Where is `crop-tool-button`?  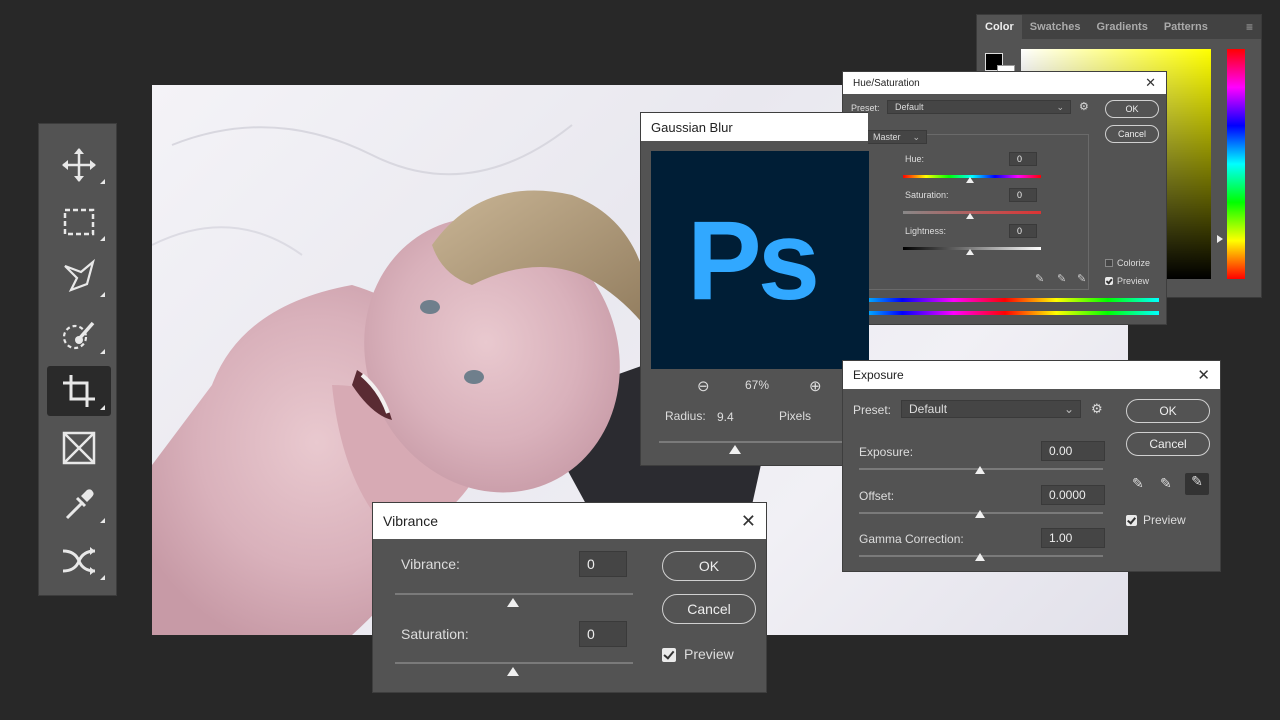 crop-tool-button is located at coordinates (79, 391).